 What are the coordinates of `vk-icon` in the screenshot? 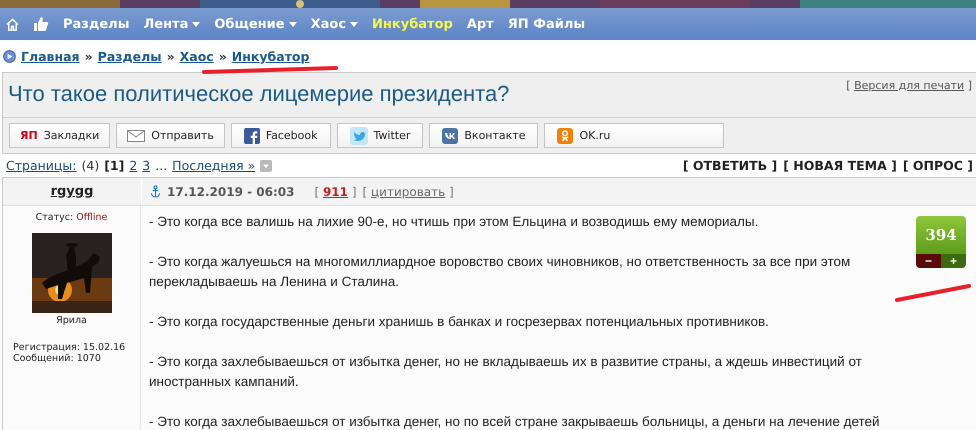 It's located at (450, 136).